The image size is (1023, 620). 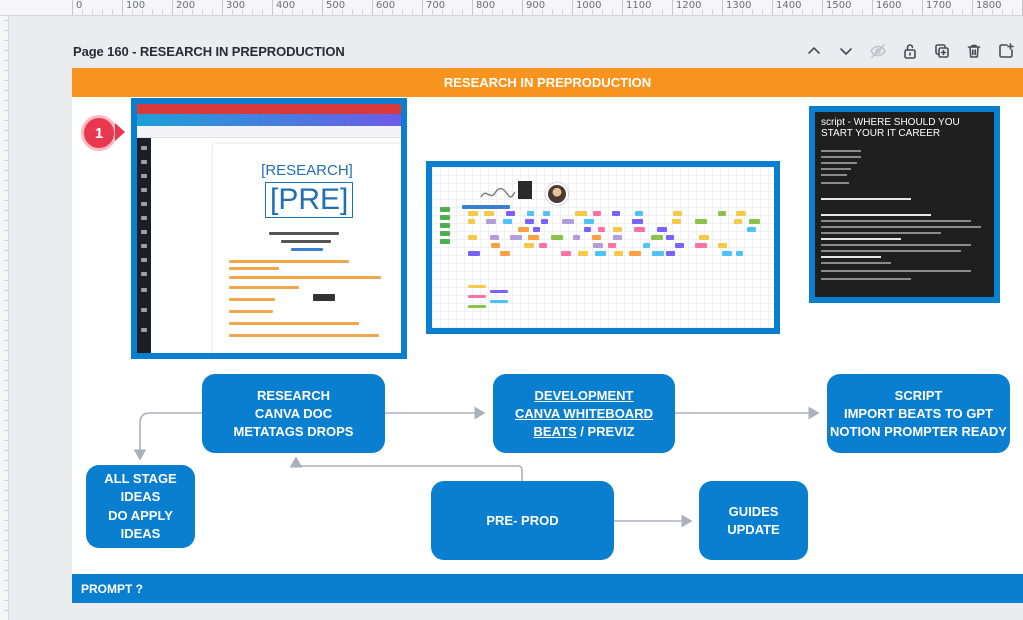 What do you see at coordinates (910, 51) in the screenshot?
I see `lock-page-button` at bounding box center [910, 51].